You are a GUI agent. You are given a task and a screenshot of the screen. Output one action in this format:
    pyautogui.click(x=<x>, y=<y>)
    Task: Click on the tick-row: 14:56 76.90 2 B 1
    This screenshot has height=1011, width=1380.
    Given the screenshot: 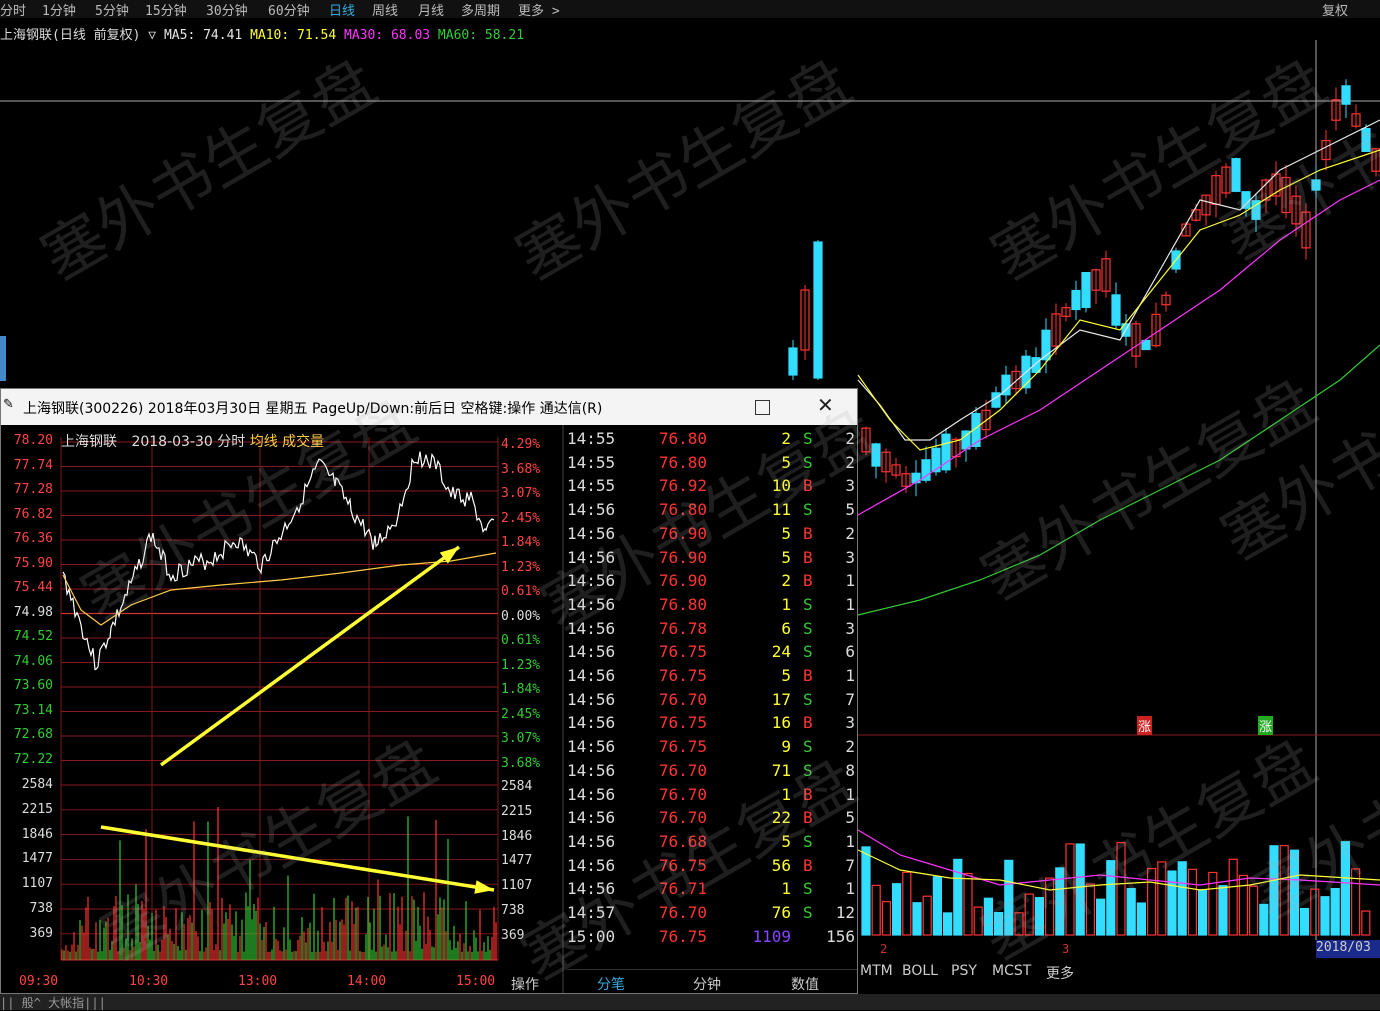 What is the action you would take?
    pyautogui.click(x=712, y=583)
    